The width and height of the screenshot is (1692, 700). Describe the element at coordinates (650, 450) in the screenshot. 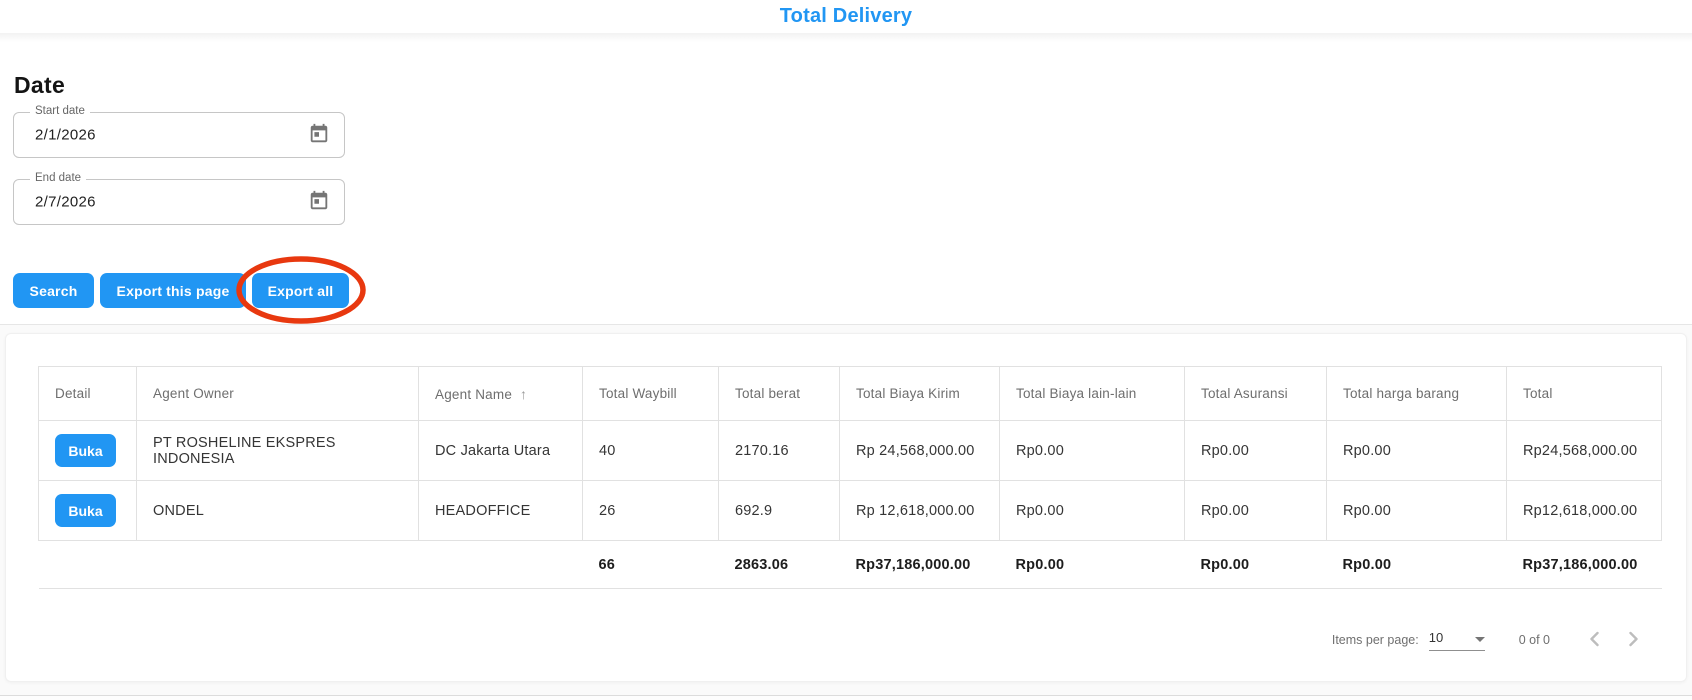

I see `cell-total-waybill: 40` at that location.